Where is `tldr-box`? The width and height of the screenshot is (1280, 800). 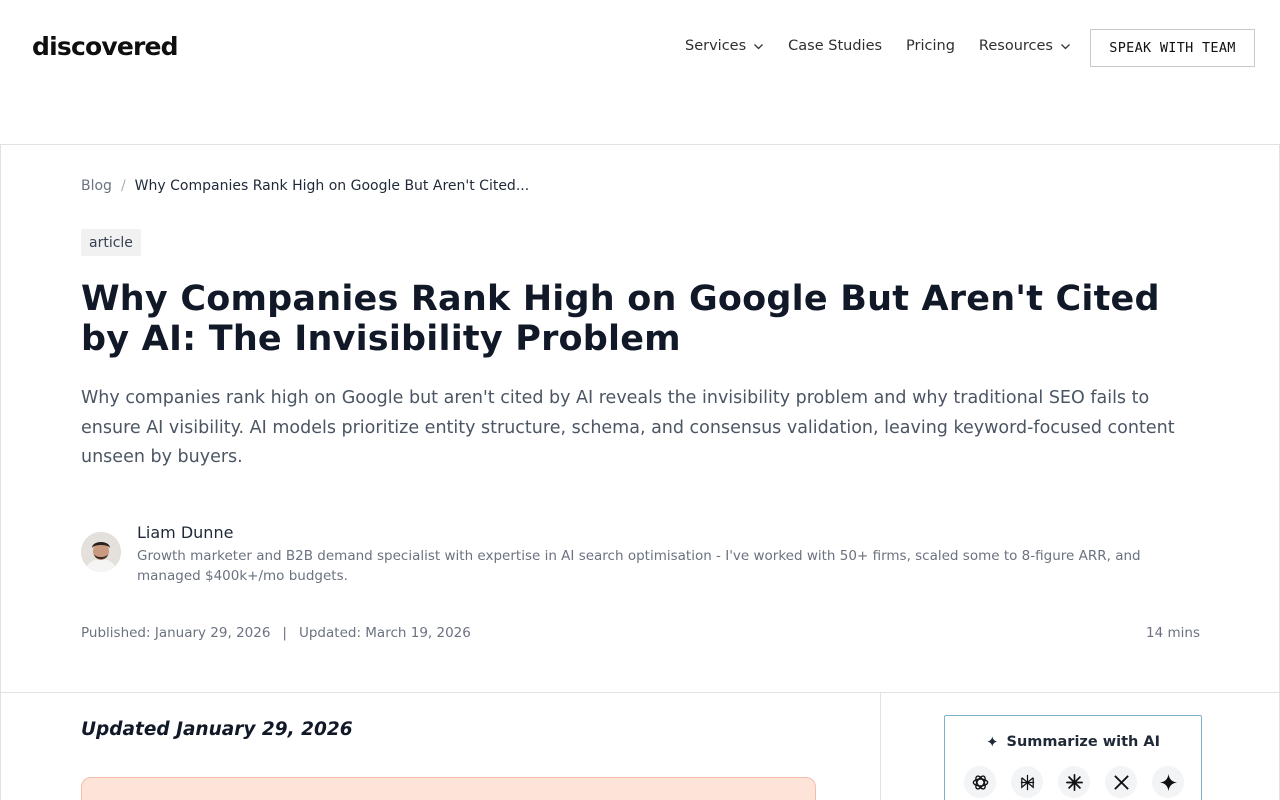
tldr-box is located at coordinates (448, 788).